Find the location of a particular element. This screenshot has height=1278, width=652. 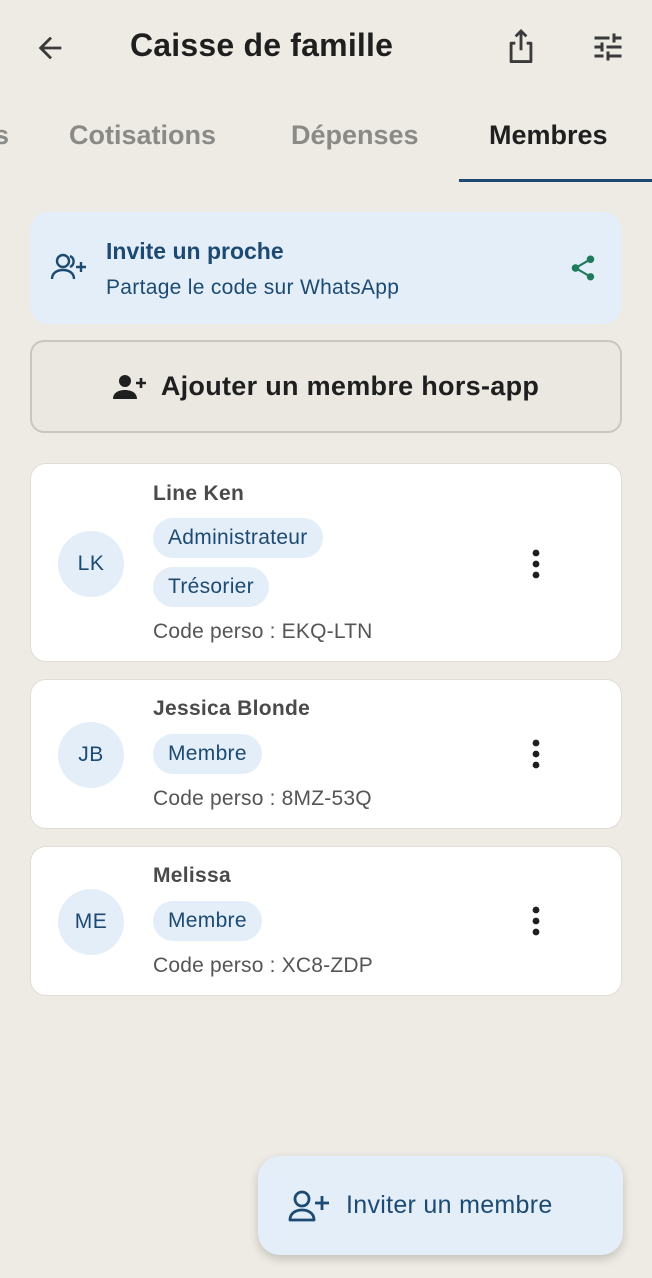

page-title: Caisse de famille is located at coordinates (262, 45).